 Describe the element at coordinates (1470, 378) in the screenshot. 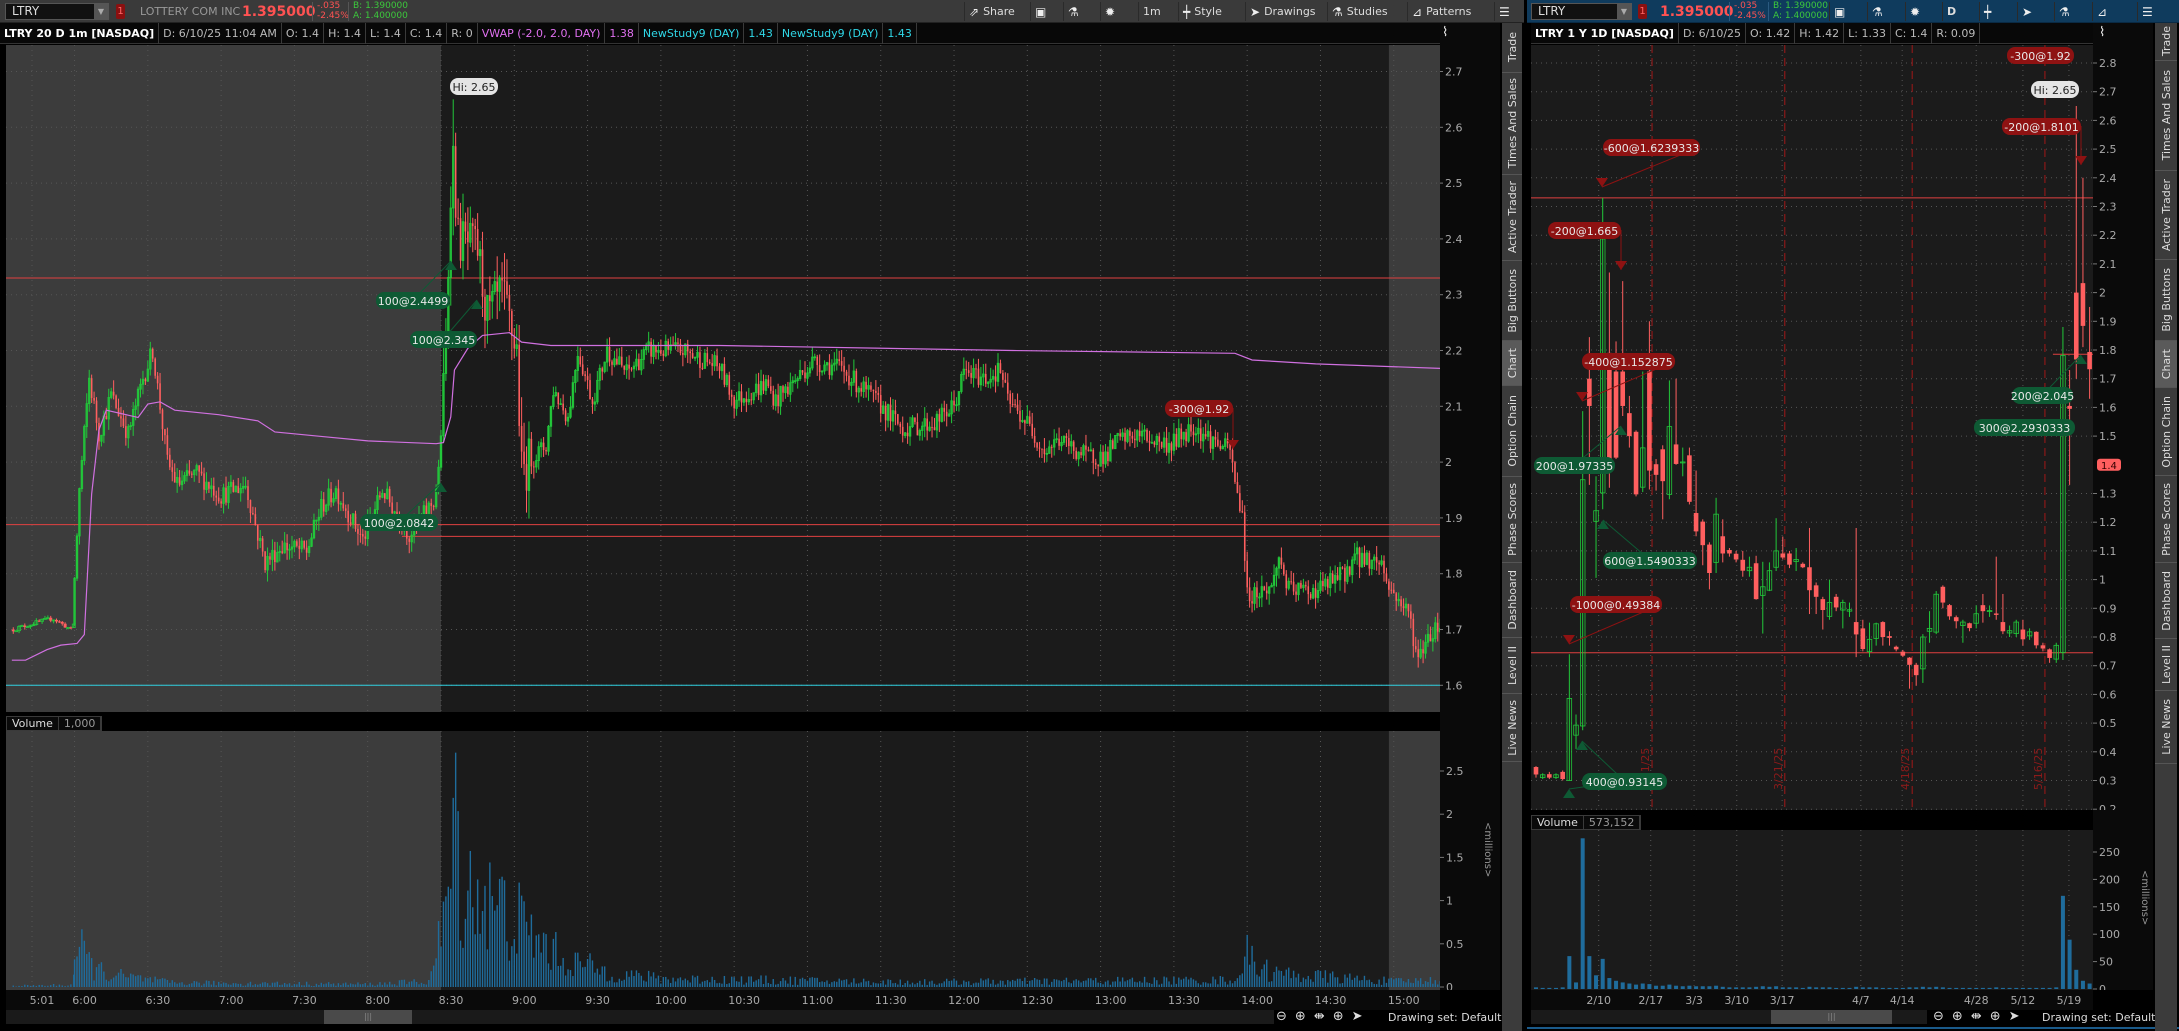

I see `price-axis: 2.7 2.6 2.5 2.4 2.3 2.2 2.1 2 1.9 1.8 1.7 1.6` at that location.